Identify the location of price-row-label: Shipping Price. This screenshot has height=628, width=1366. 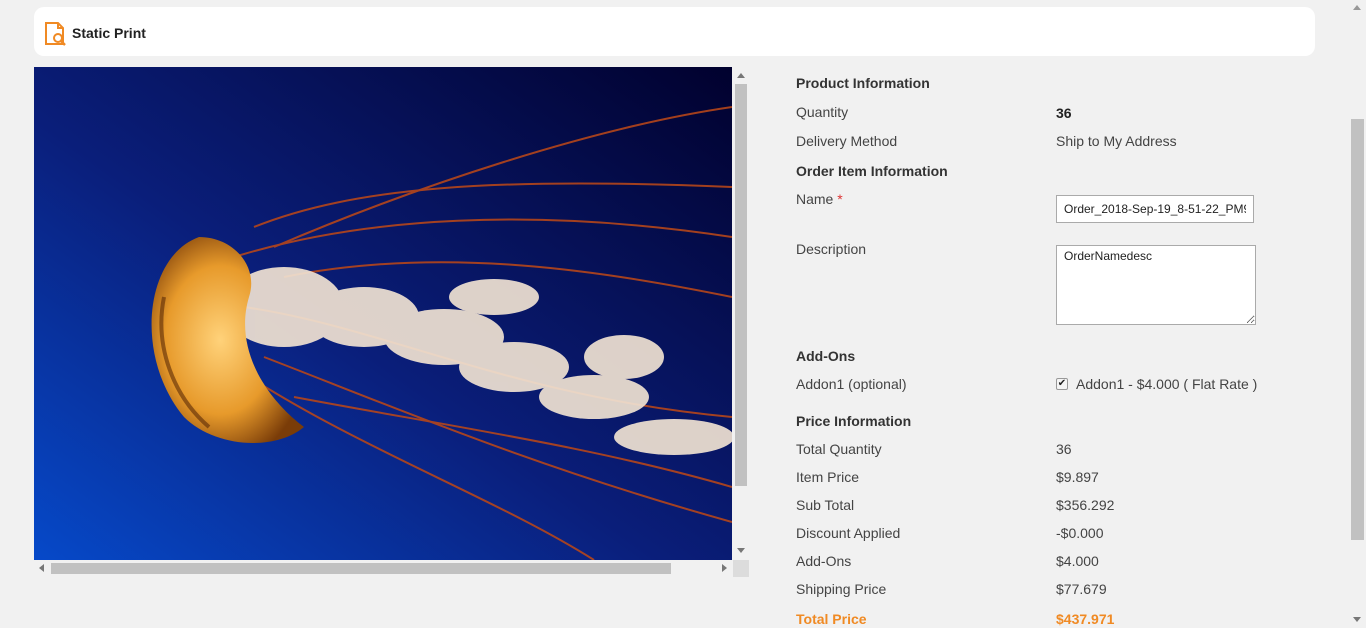
(841, 589).